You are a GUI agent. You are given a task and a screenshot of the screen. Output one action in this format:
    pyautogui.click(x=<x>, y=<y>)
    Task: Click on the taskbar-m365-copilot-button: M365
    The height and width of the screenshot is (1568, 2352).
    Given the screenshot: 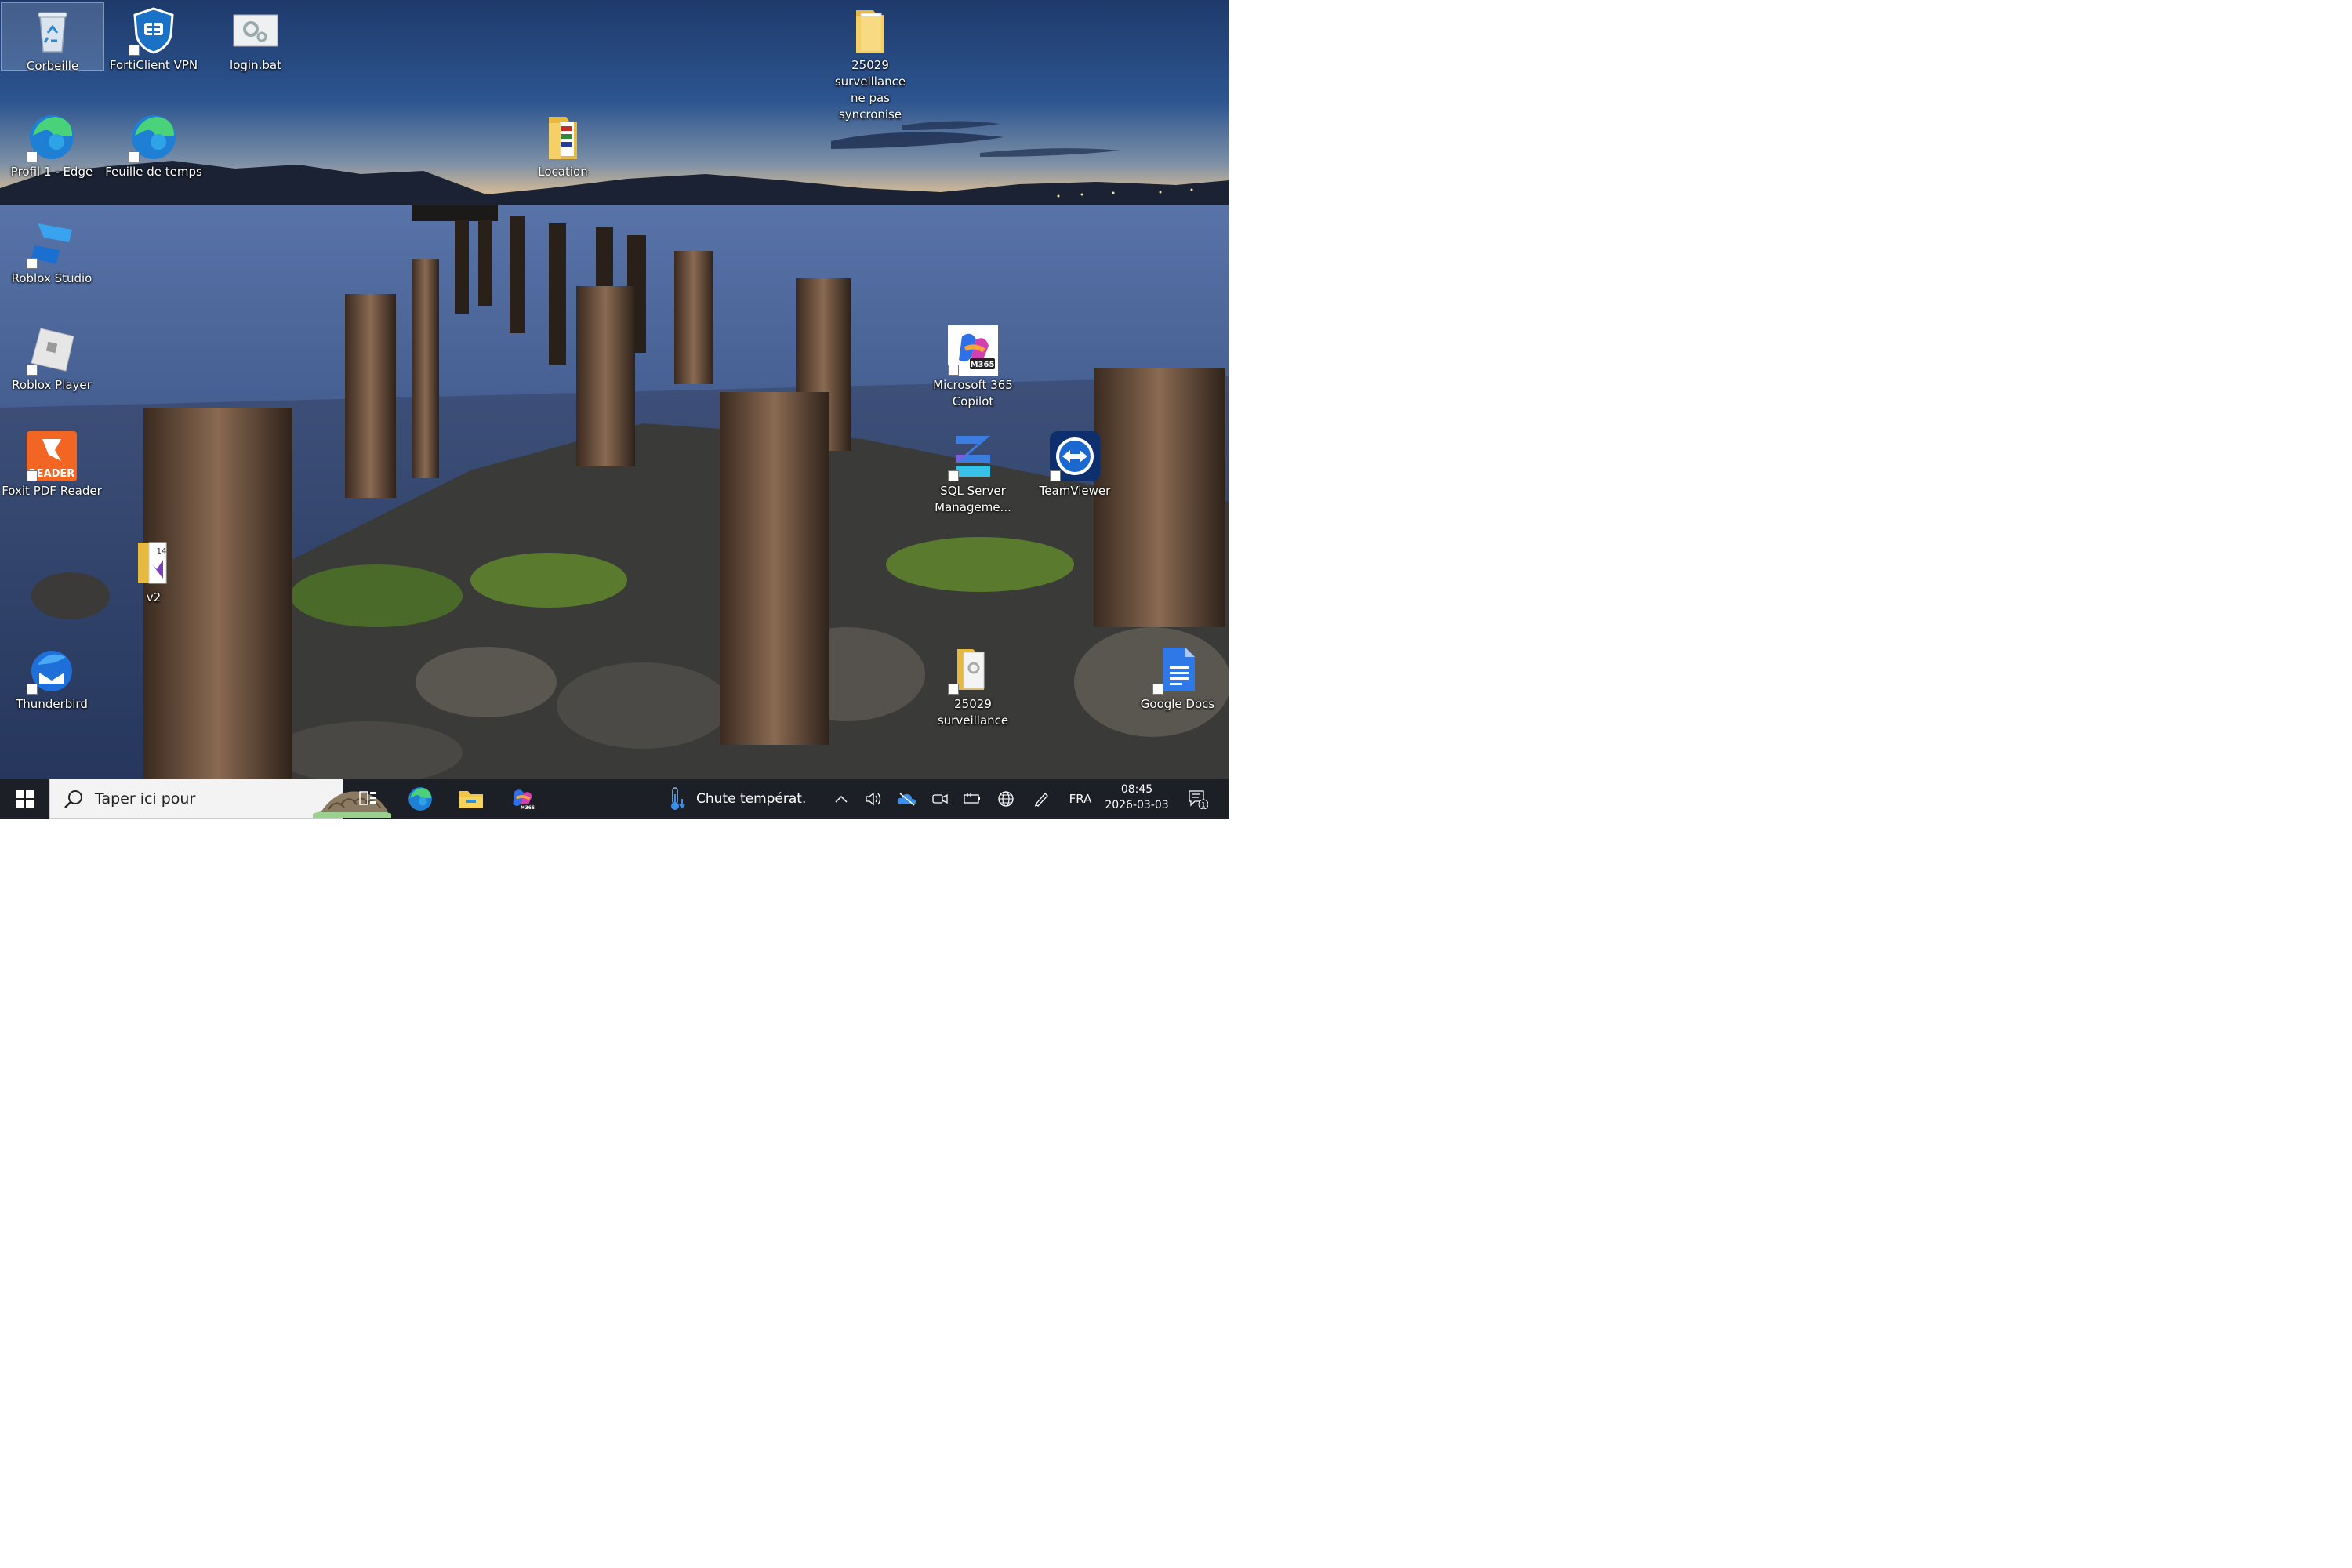 What is the action you would take?
    pyautogui.click(x=522, y=799)
    